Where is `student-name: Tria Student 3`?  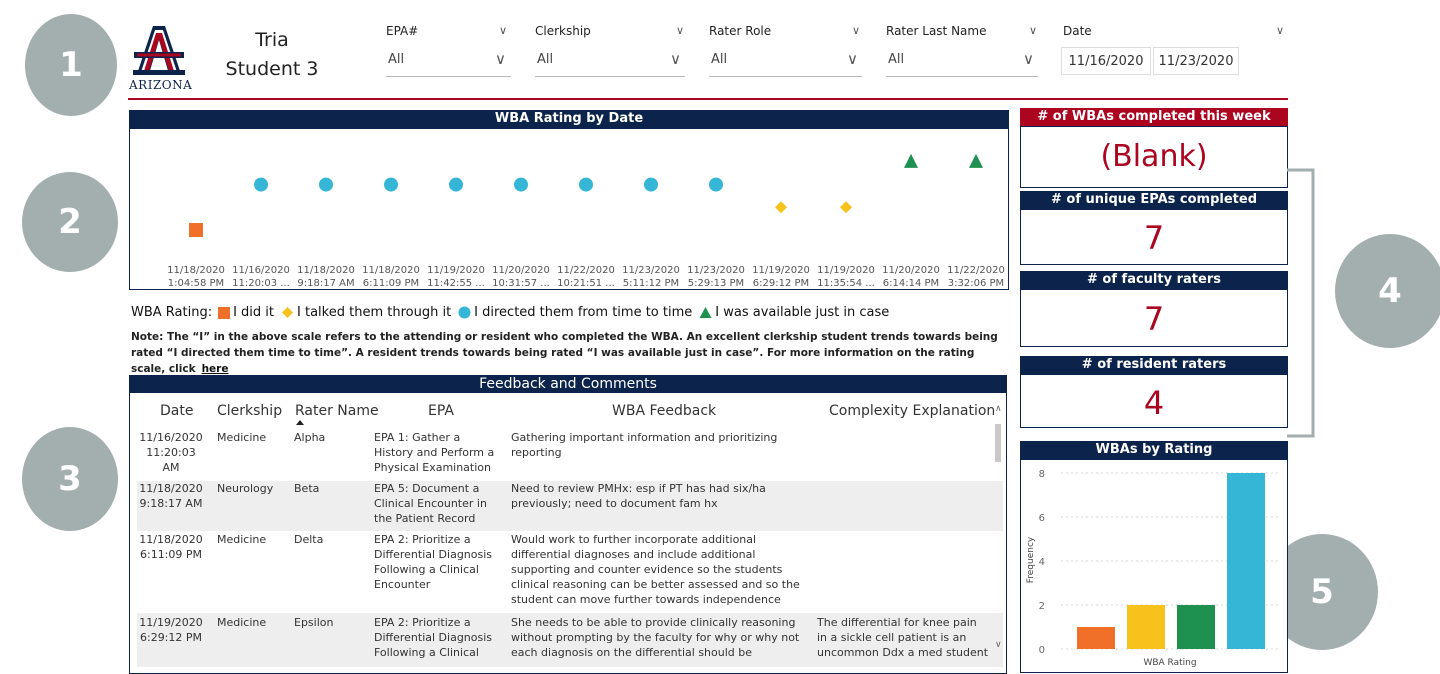
student-name: Tria Student 3 is located at coordinates (272, 55).